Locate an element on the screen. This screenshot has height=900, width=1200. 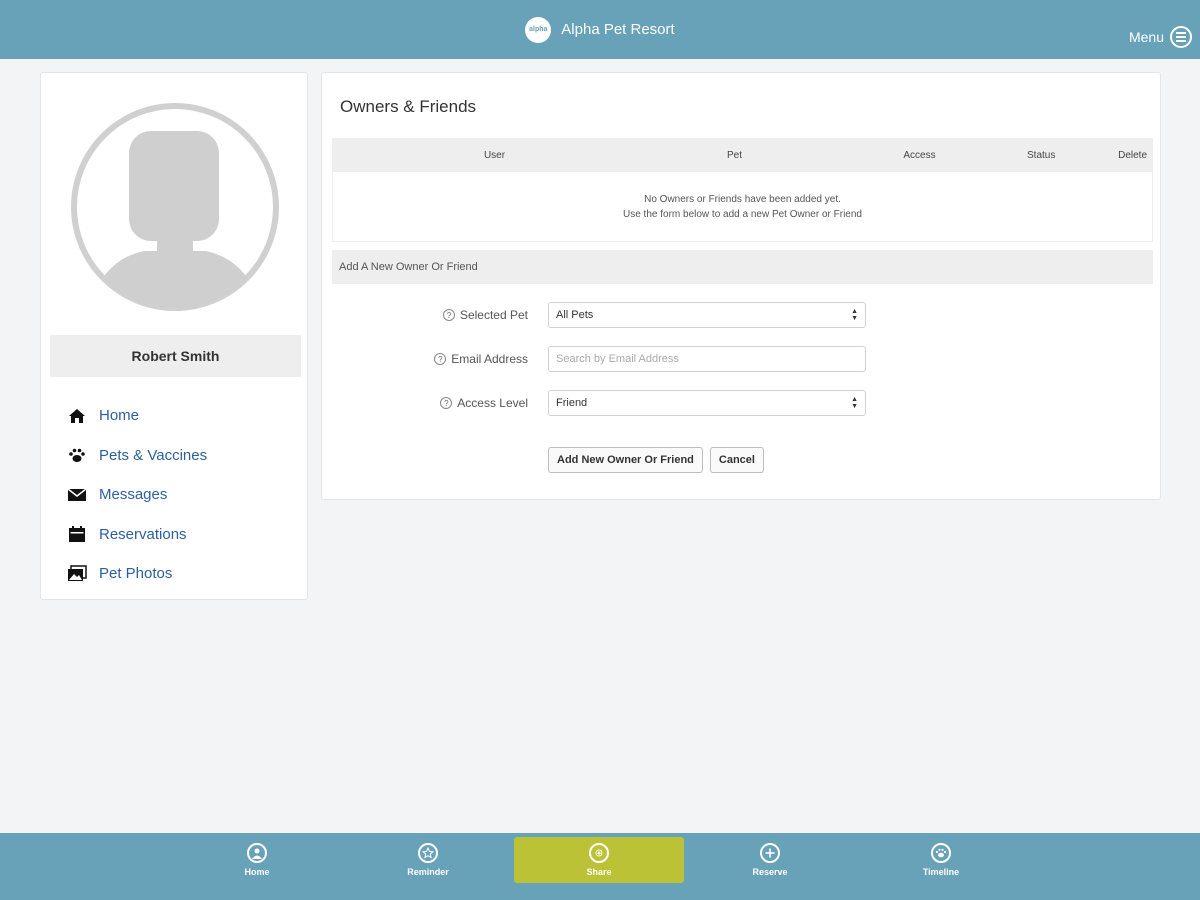
user-name: Robert Smith is located at coordinates (175, 356).